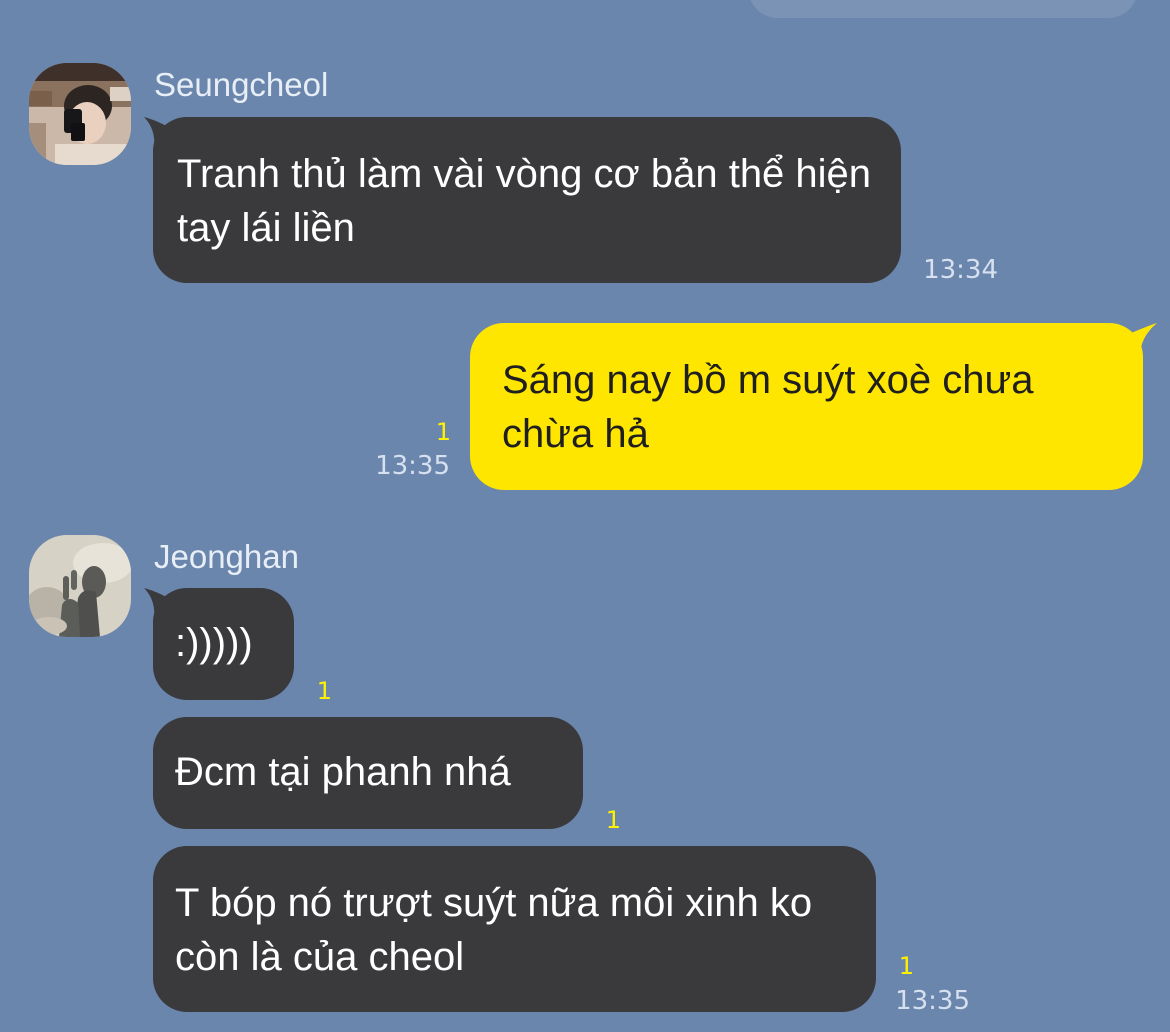 The height and width of the screenshot is (1032, 1170). What do you see at coordinates (943, 9) in the screenshot?
I see `previous-message-bubble` at bounding box center [943, 9].